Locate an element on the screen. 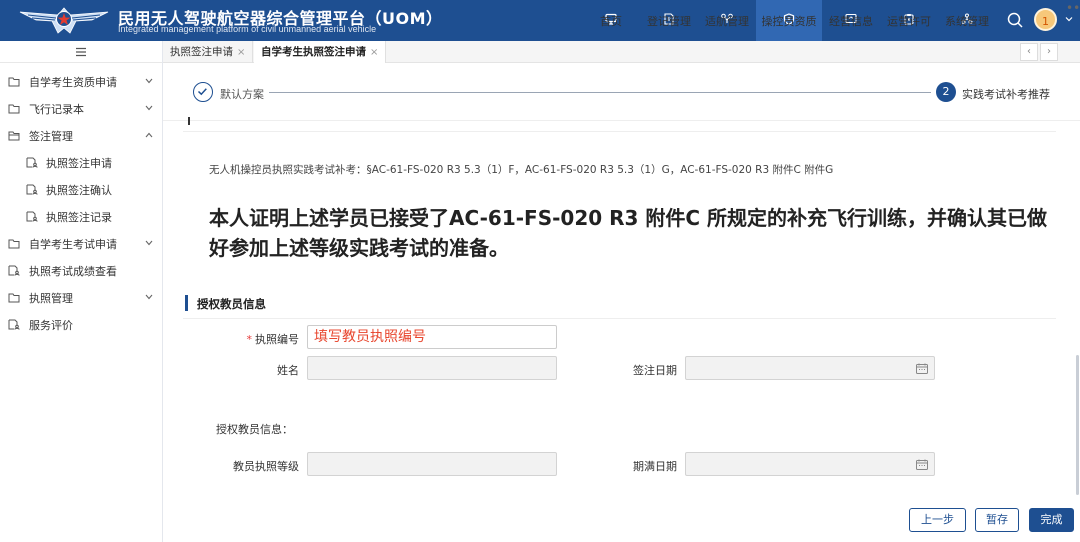 The image size is (1080, 542). nav-operator-qualification: 操控员资质 is located at coordinates (789, 20).